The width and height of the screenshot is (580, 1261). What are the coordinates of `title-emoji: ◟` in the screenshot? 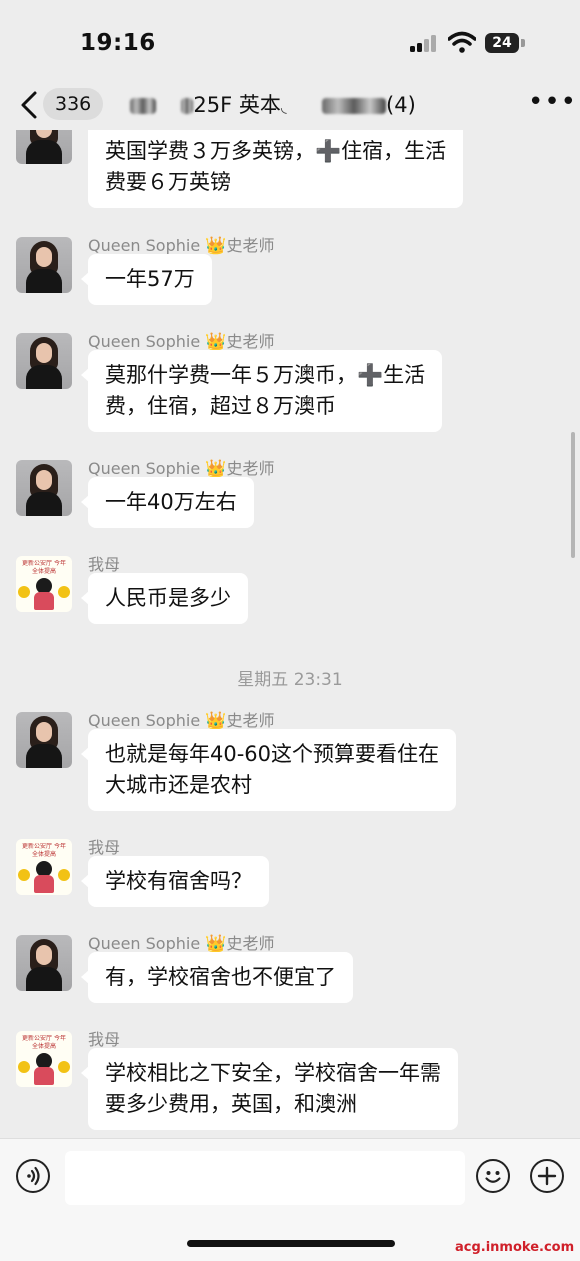 It's located at (283, 107).